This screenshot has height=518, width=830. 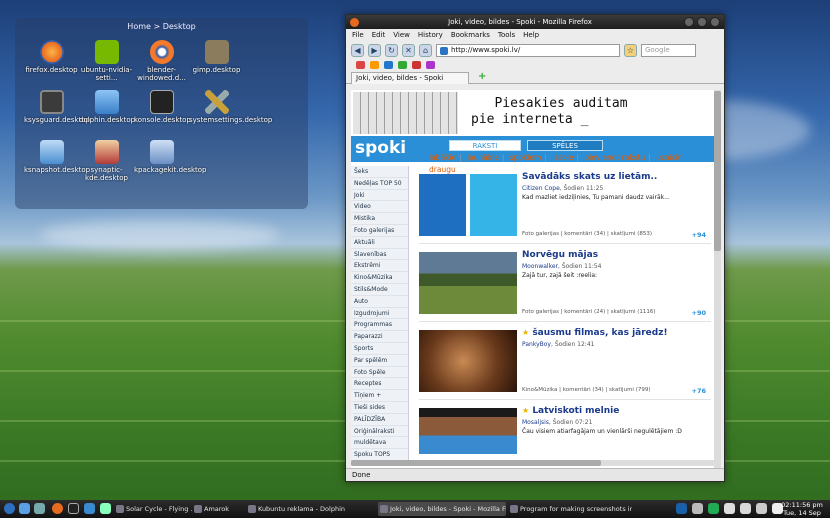 I want to click on search-input: Google, so click(x=668, y=50).